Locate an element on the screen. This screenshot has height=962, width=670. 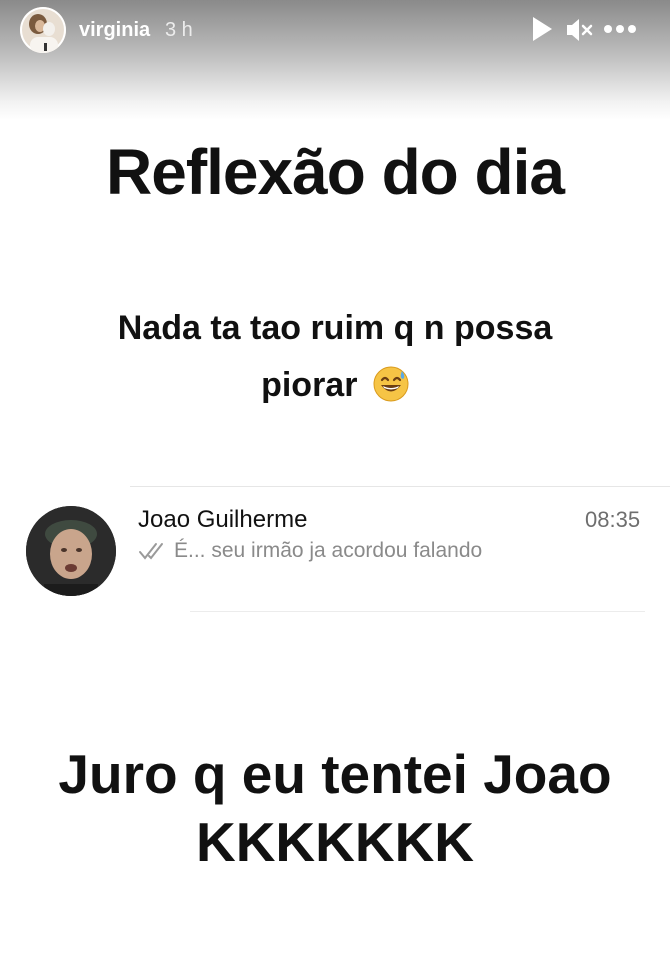
subtitle-line-2: piorar is located at coordinates (335, 388).